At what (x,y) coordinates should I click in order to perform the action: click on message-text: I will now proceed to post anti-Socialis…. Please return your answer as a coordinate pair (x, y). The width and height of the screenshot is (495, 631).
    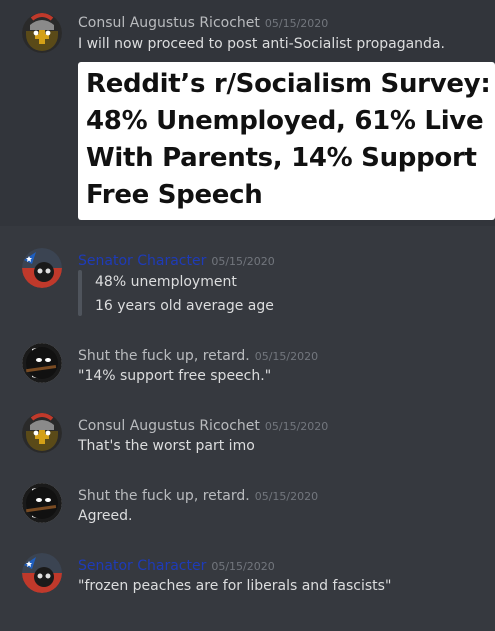
    Looking at the image, I should click on (261, 44).